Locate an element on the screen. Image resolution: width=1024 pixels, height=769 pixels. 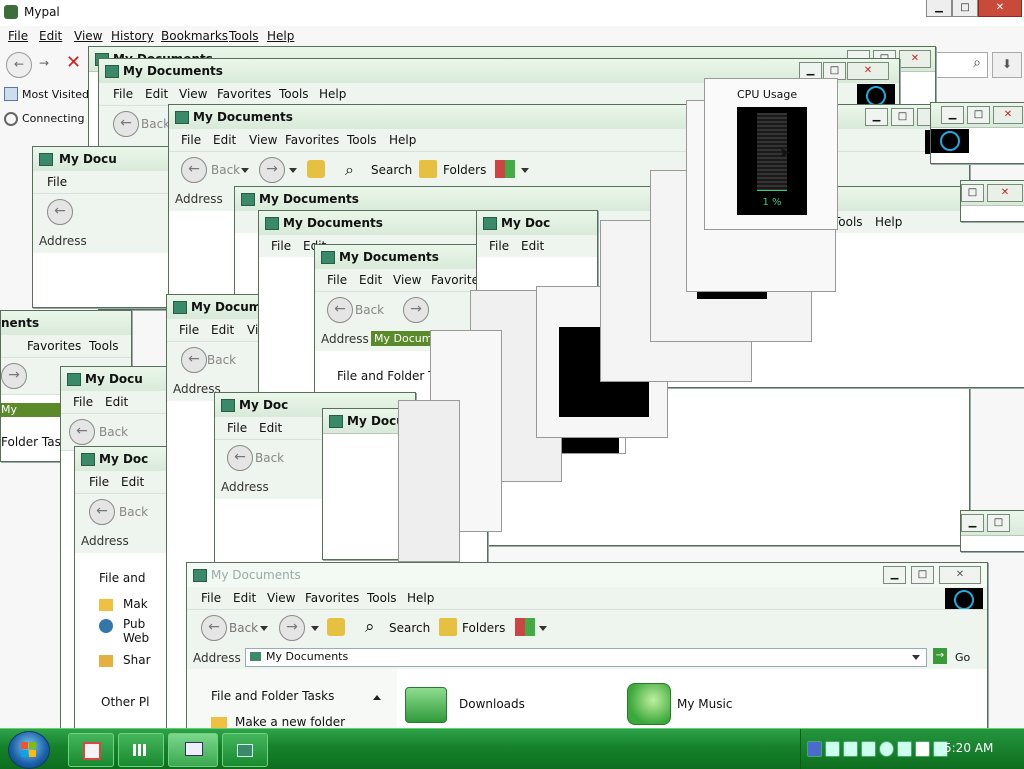
task-header: File and is located at coordinates (122, 578).